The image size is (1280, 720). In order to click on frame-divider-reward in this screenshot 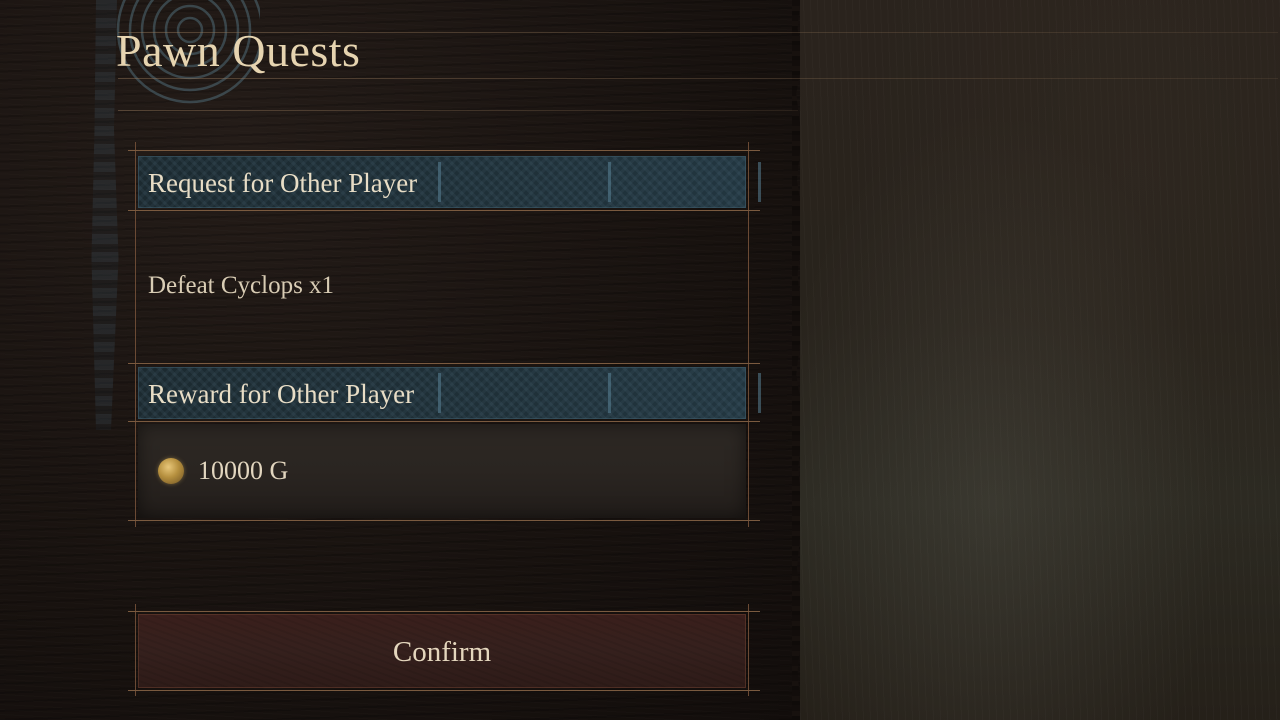, I will do `click(444, 363)`.